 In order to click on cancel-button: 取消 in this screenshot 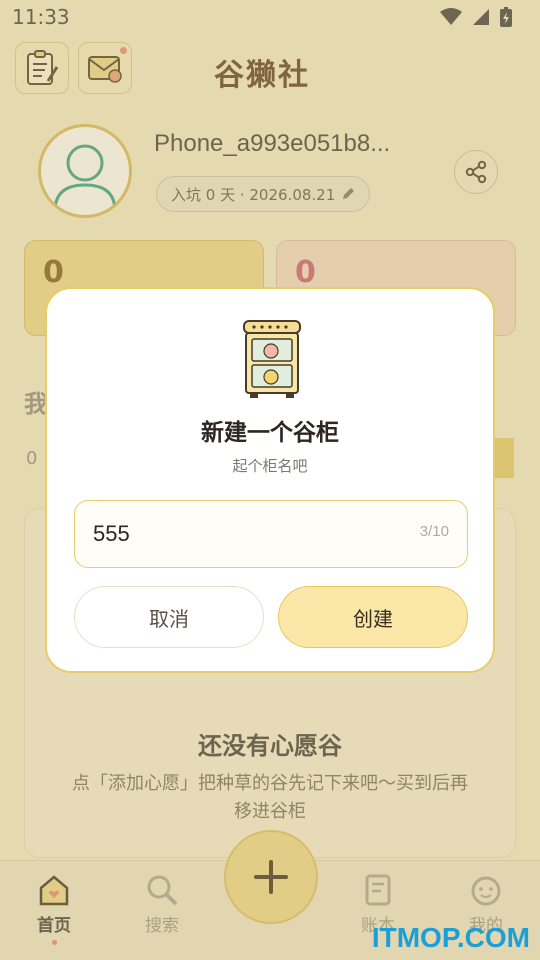, I will do `click(169, 617)`.